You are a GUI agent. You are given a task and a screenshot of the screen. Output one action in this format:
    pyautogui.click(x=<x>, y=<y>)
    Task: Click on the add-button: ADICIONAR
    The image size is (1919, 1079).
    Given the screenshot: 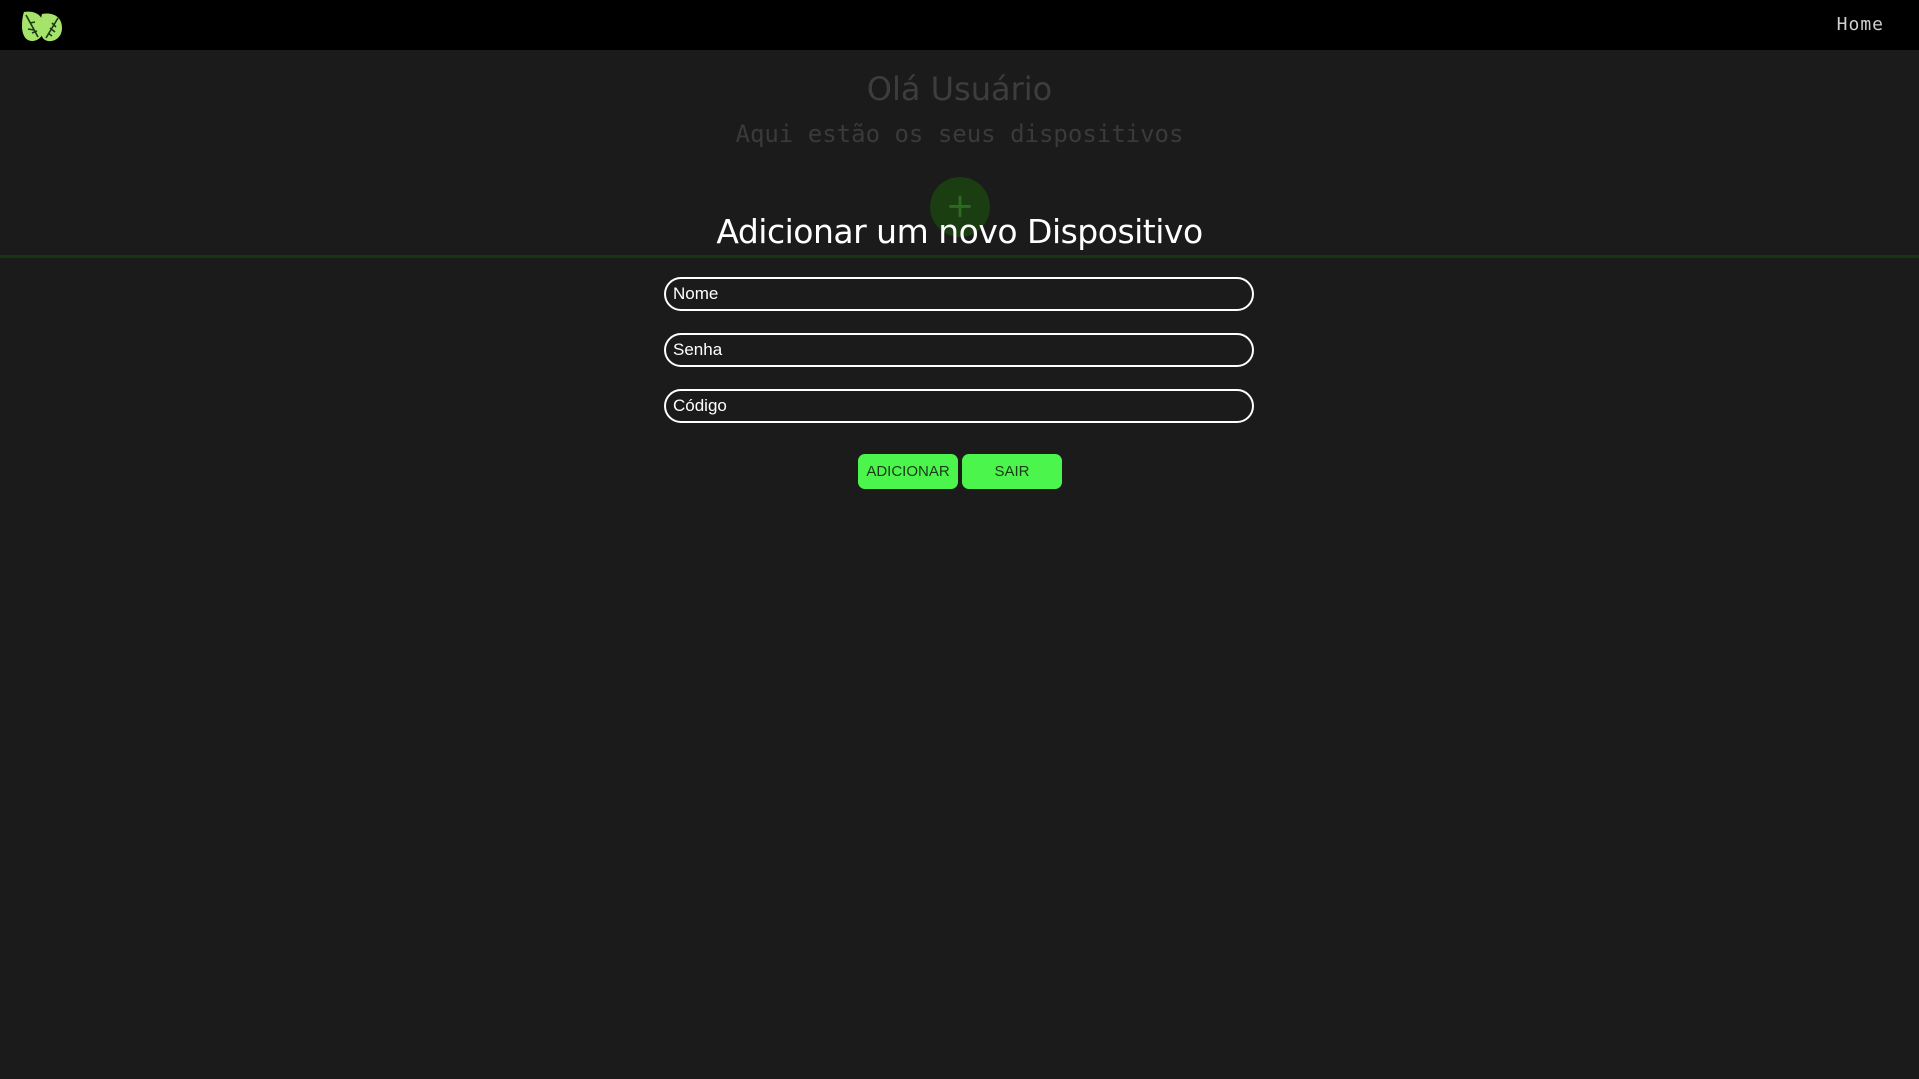 What is the action you would take?
    pyautogui.click(x=908, y=471)
    